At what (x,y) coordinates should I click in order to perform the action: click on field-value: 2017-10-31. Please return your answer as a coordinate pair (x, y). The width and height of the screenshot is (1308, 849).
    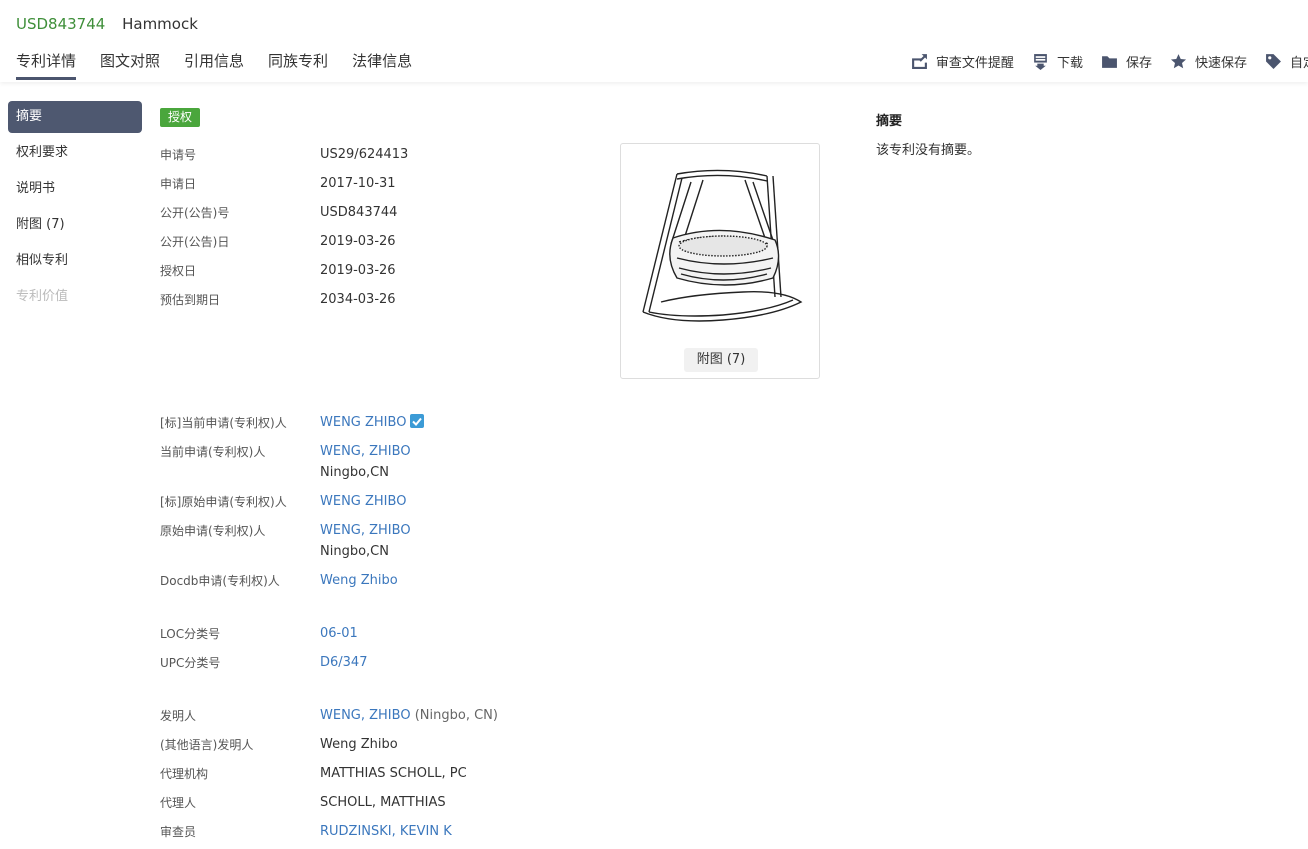
    Looking at the image, I should click on (358, 183).